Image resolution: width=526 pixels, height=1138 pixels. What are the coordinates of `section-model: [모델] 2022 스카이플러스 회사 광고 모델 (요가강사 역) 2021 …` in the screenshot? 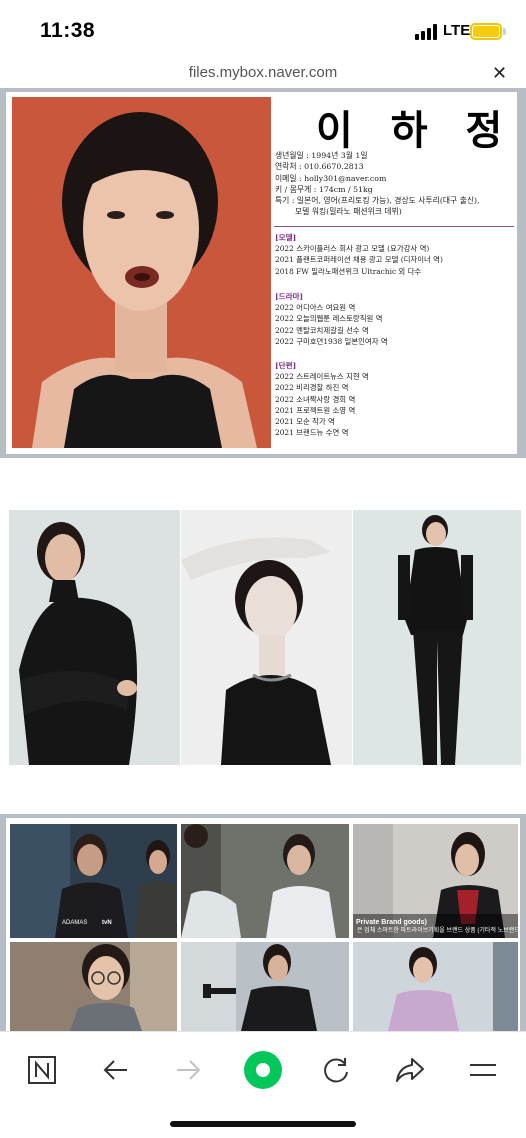 It's located at (395, 254).